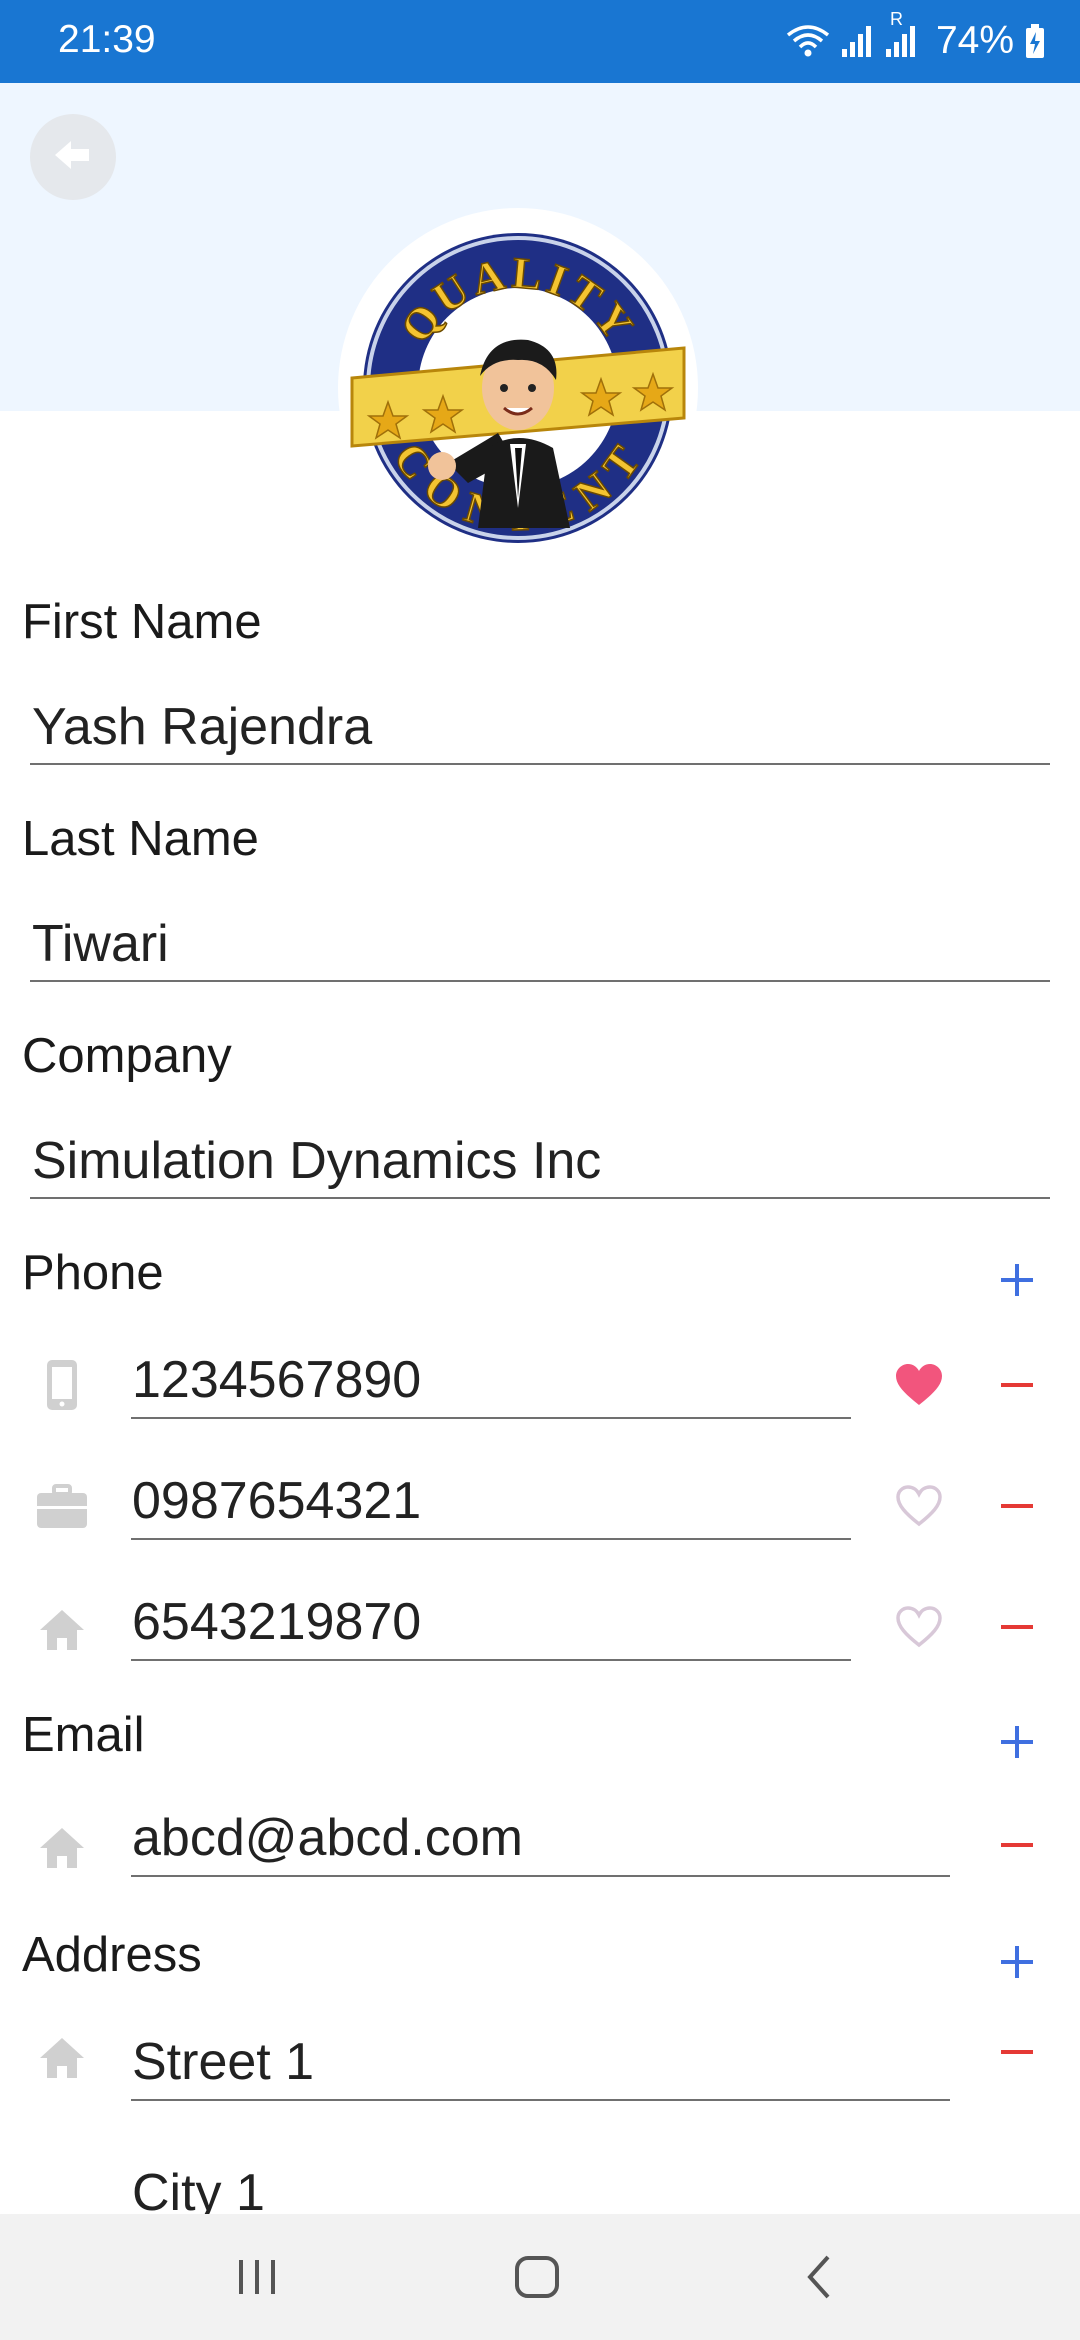  I want to click on remove-email-button, so click(1017, 1845).